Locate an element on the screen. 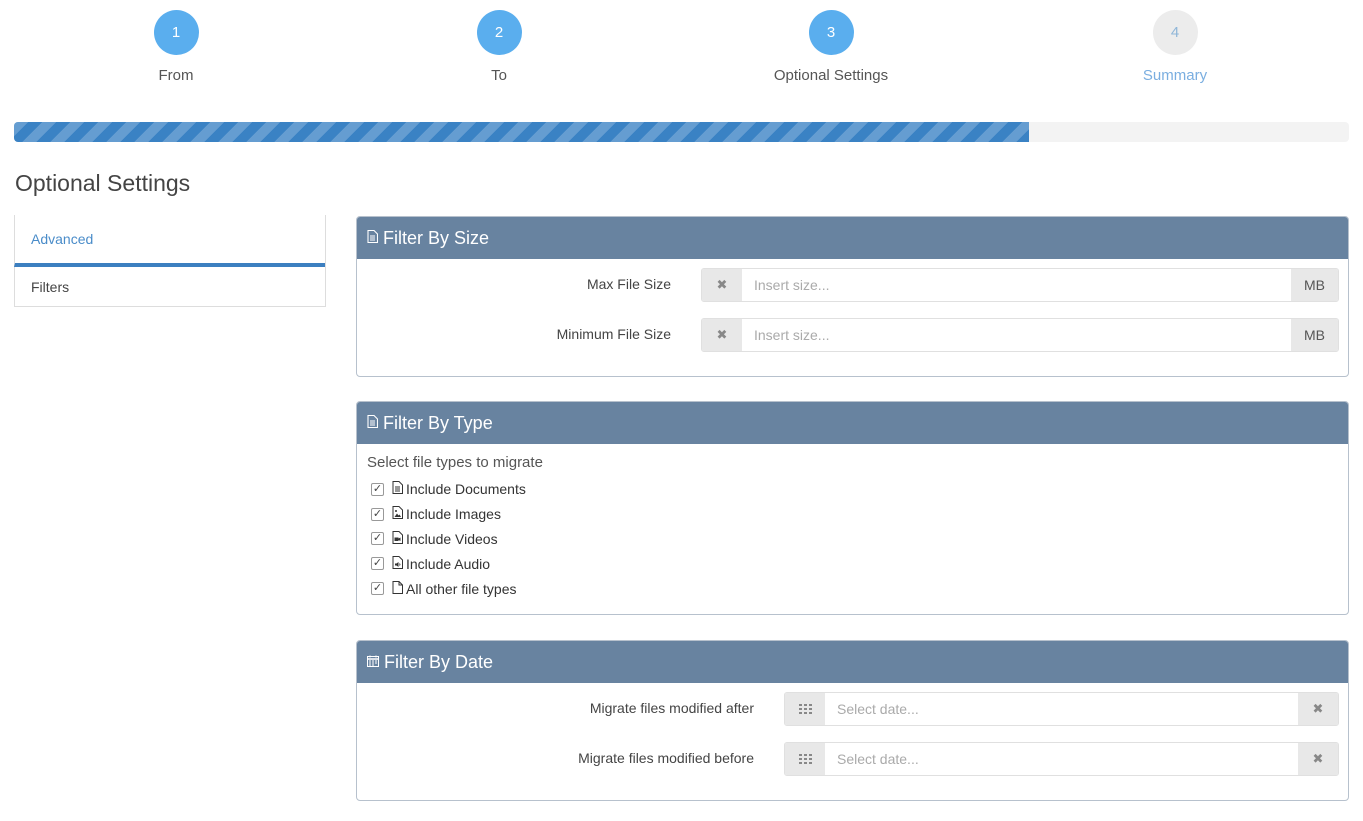 The image size is (1363, 821). type-hint: Select file types to migrate is located at coordinates (455, 462).